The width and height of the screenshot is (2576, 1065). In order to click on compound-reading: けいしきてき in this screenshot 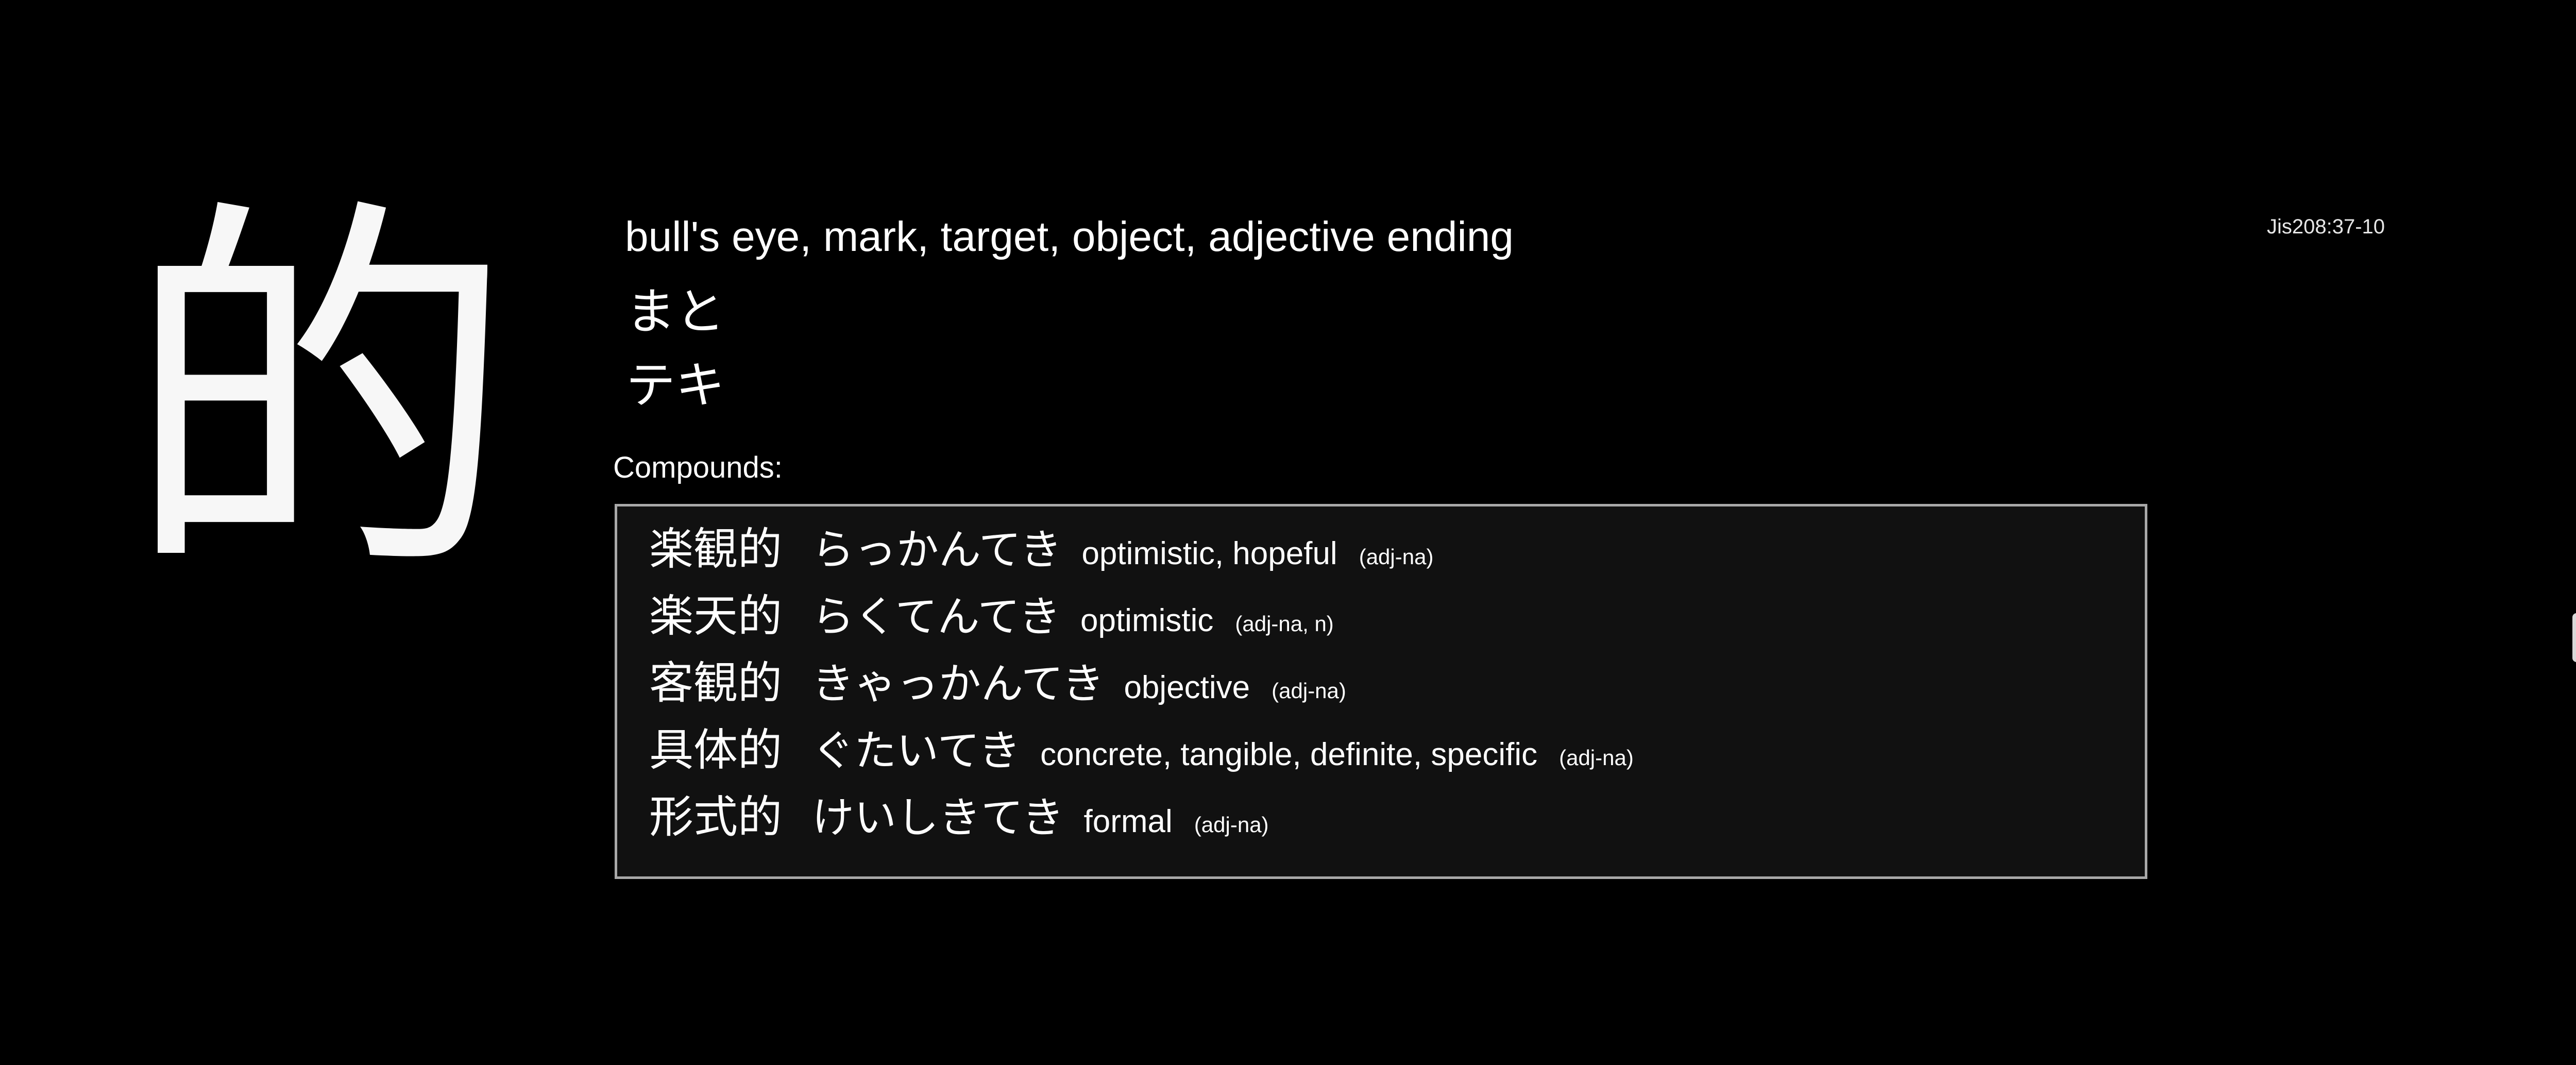, I will do `click(938, 817)`.